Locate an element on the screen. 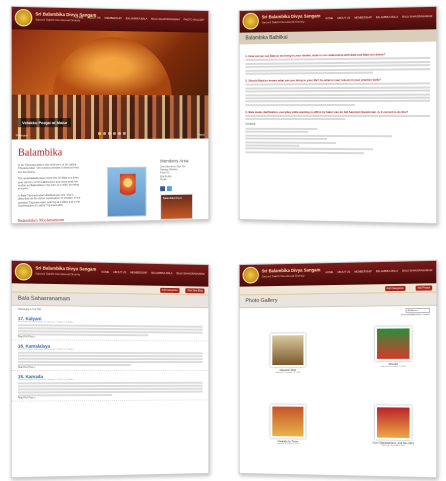  twitter-icon is located at coordinates (169, 189).